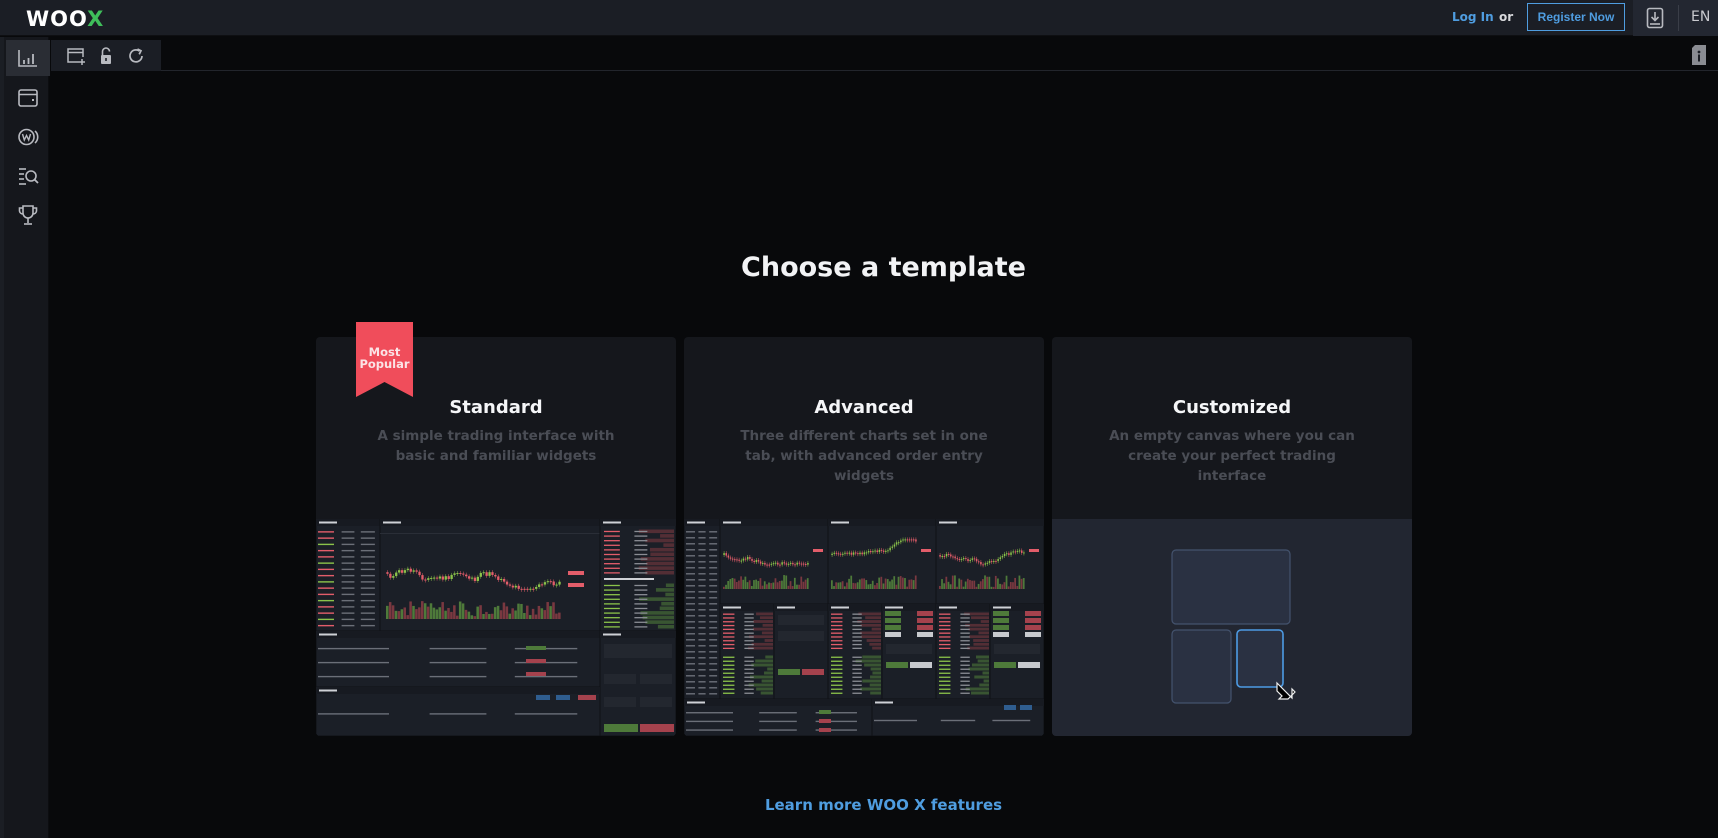 The width and height of the screenshot is (1718, 838). What do you see at coordinates (1034, 550) in the screenshot?
I see `price-tag` at bounding box center [1034, 550].